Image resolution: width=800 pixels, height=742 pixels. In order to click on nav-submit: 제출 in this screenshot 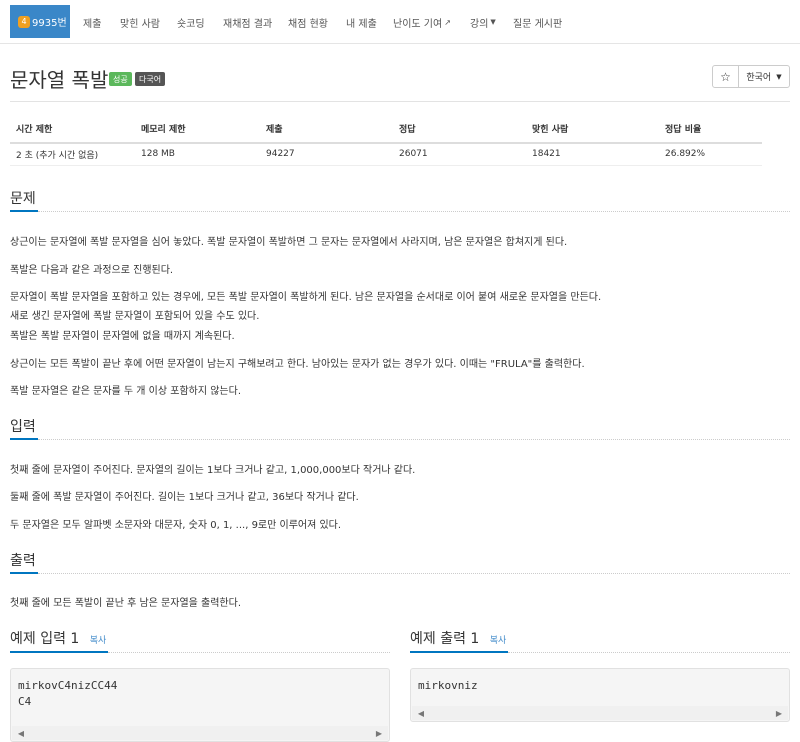, I will do `click(92, 22)`.